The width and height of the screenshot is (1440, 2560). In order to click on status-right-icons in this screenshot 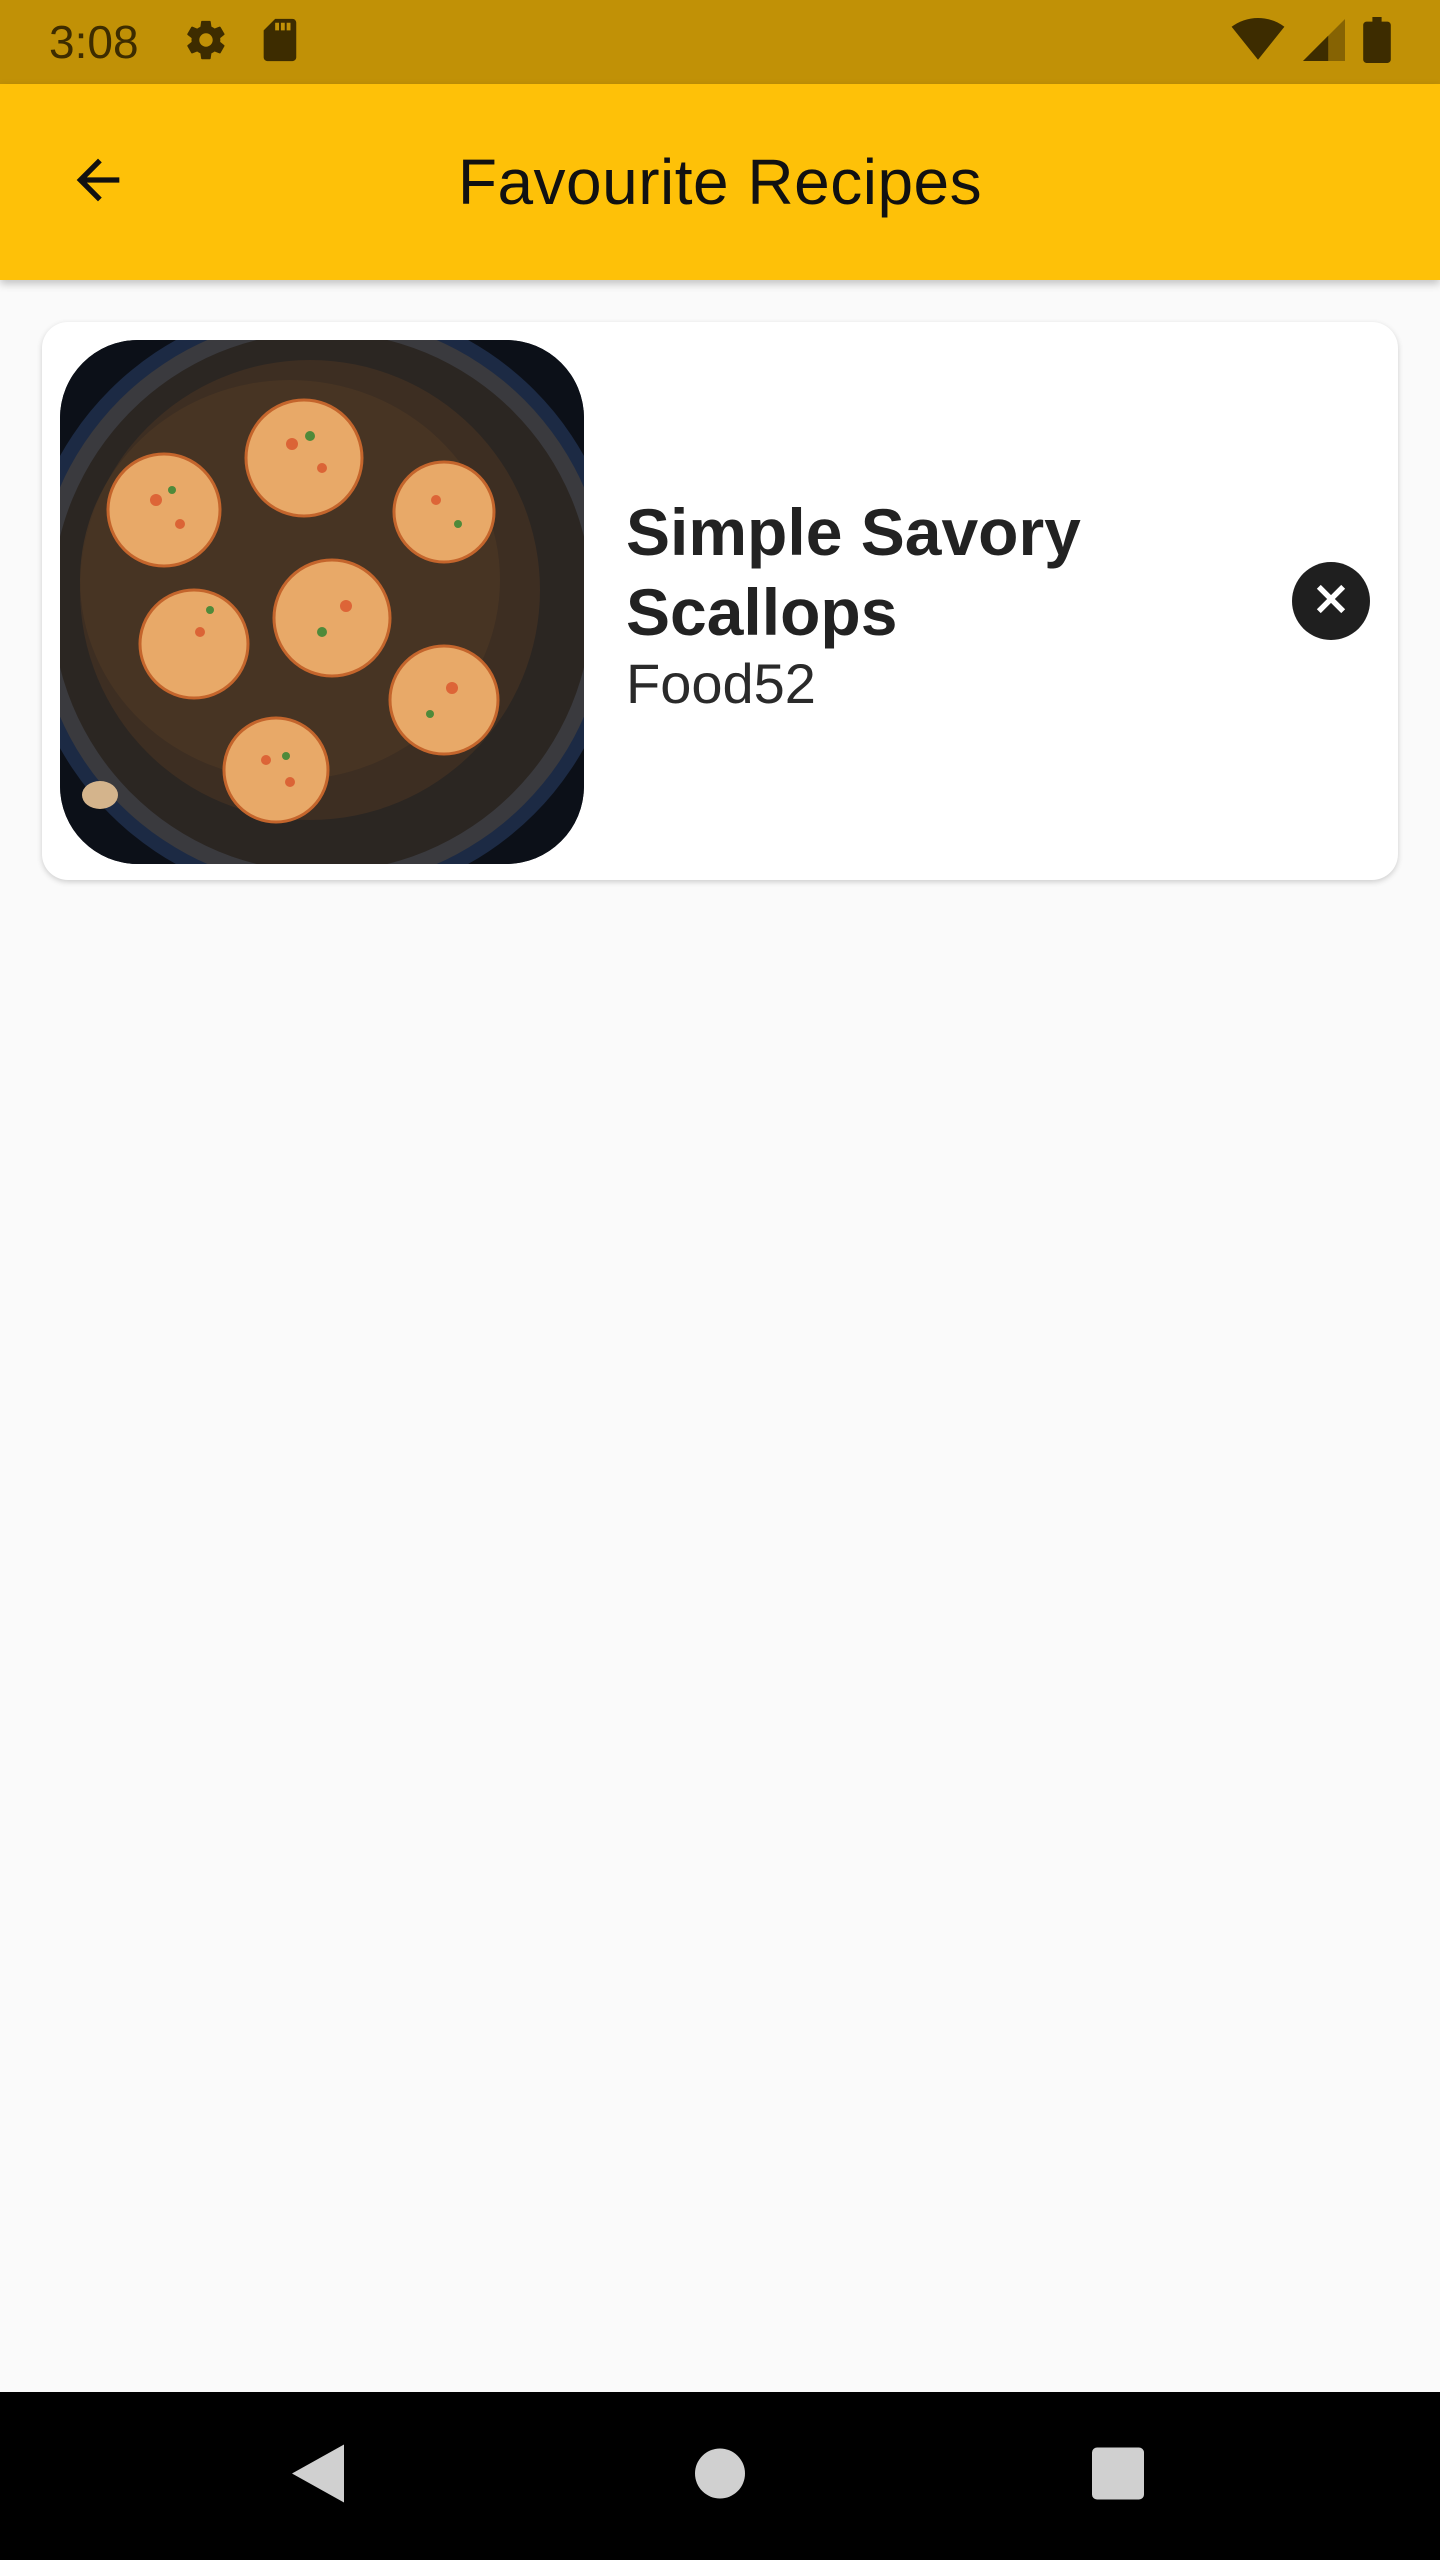, I will do `click(1311, 42)`.